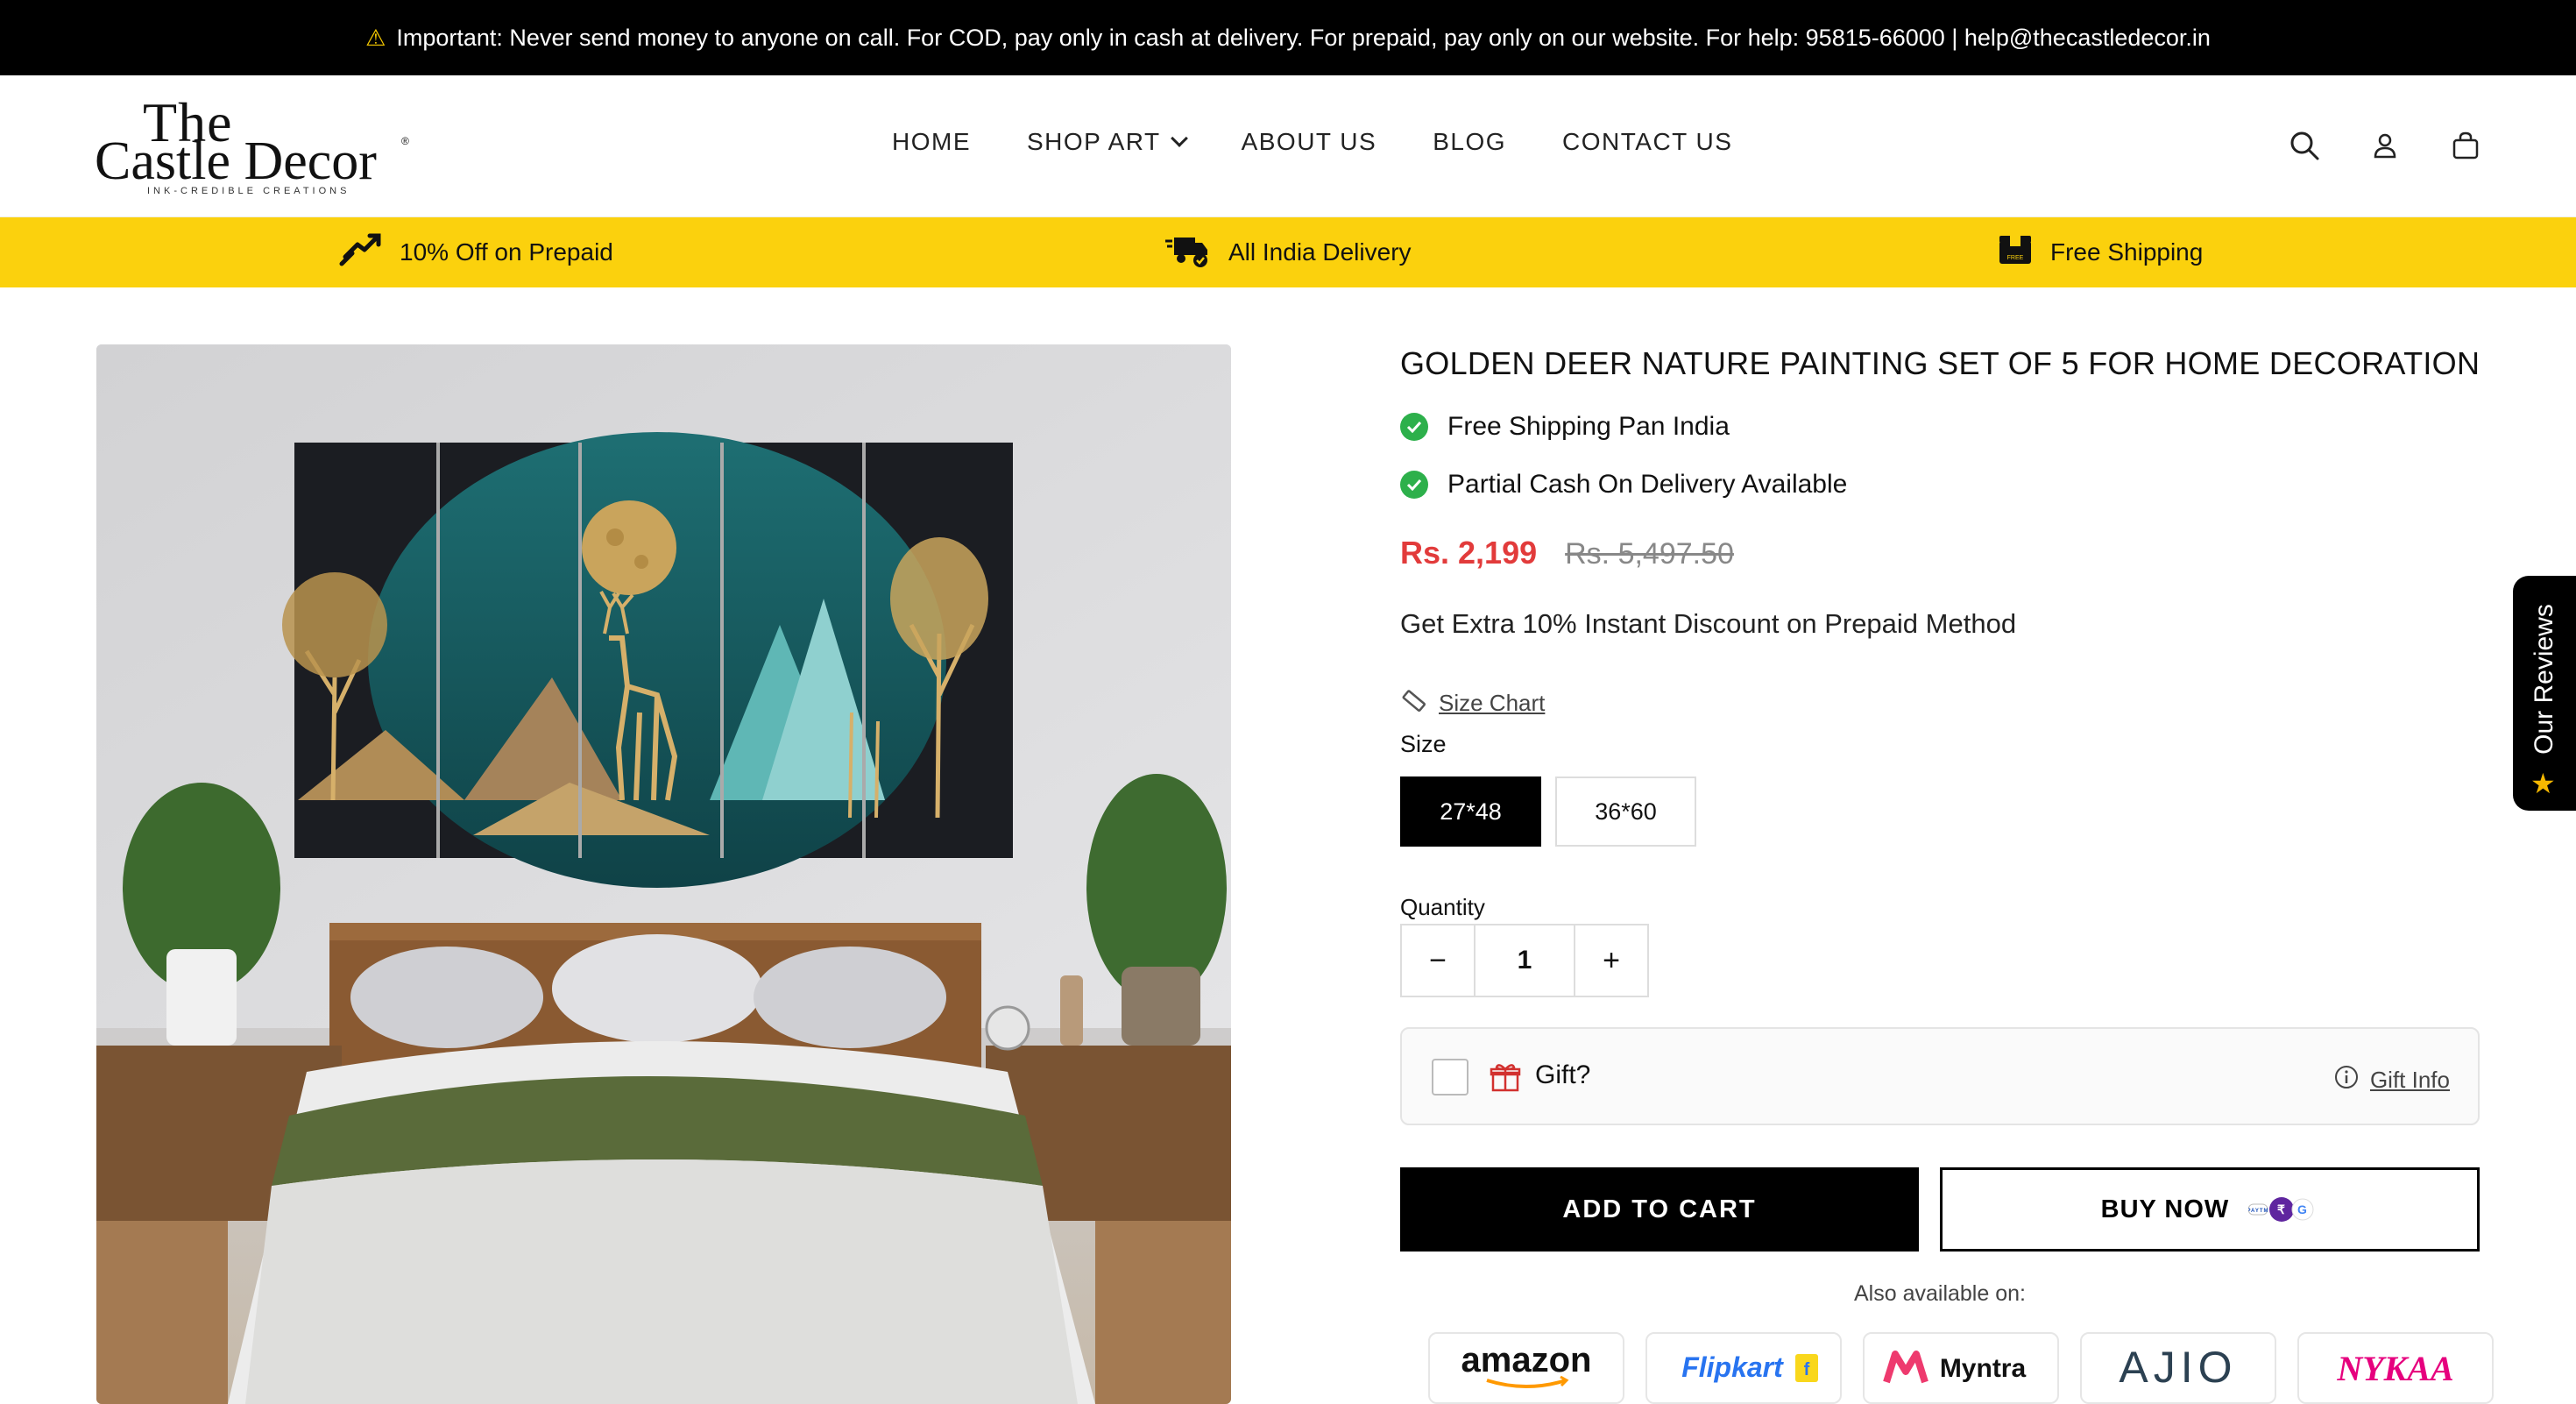 This screenshot has height=1404, width=2576. I want to click on sale-price: Rs. 2,199, so click(1469, 553).